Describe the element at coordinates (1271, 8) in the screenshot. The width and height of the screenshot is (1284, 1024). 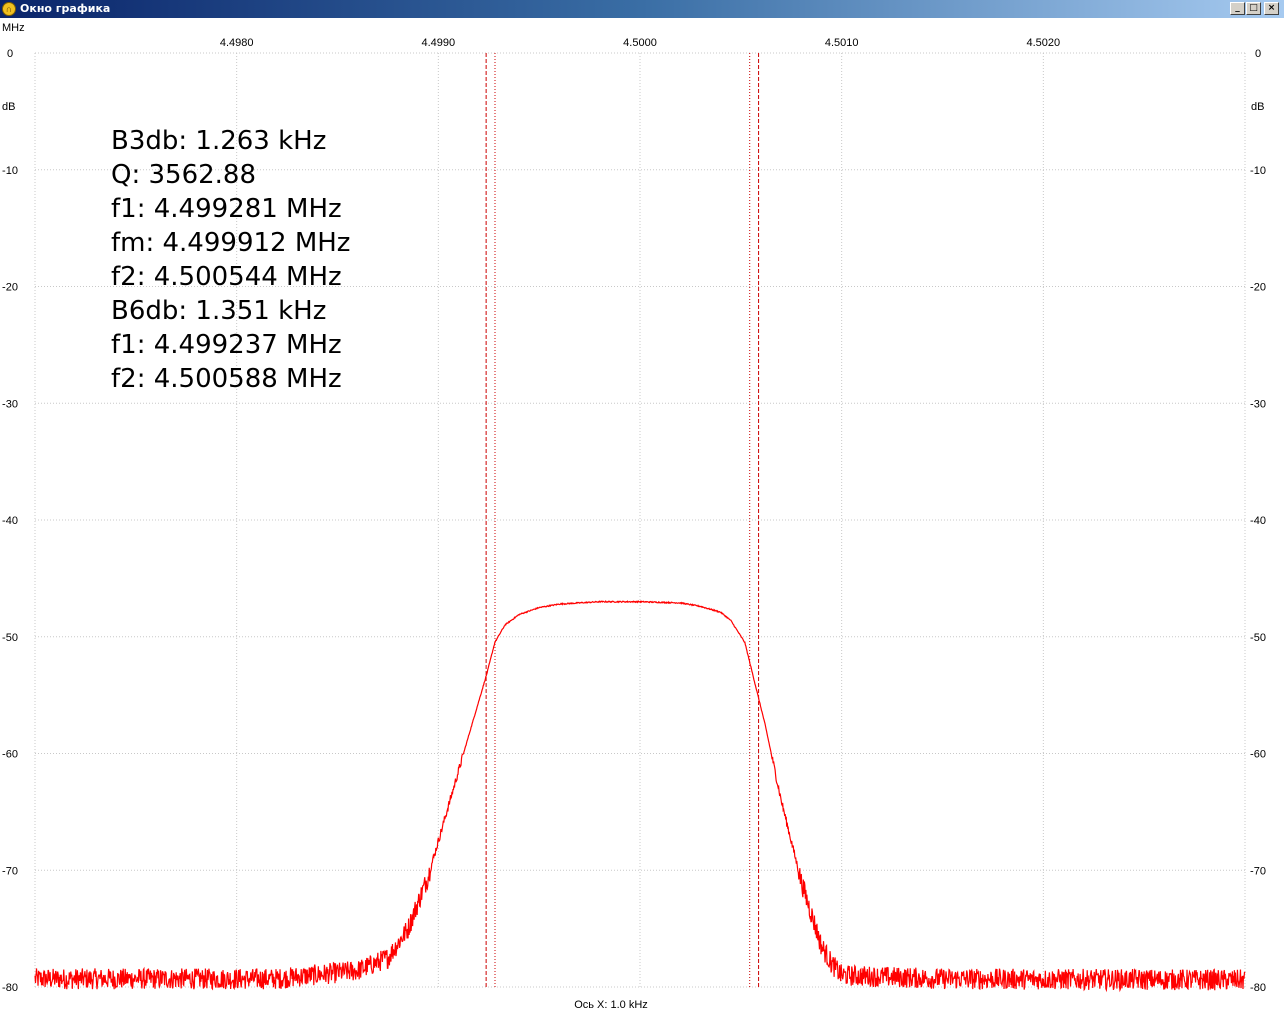
I see `close-button: ×` at that location.